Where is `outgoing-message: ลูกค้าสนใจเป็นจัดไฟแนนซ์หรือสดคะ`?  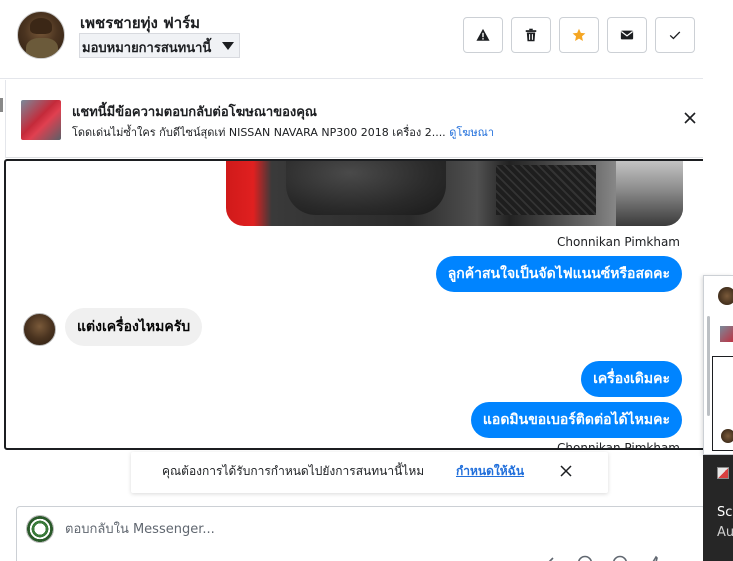
outgoing-message: ลูกค้าสนใจเป็นจัดไฟแนนซ์หรือสดคะ is located at coordinates (558, 274).